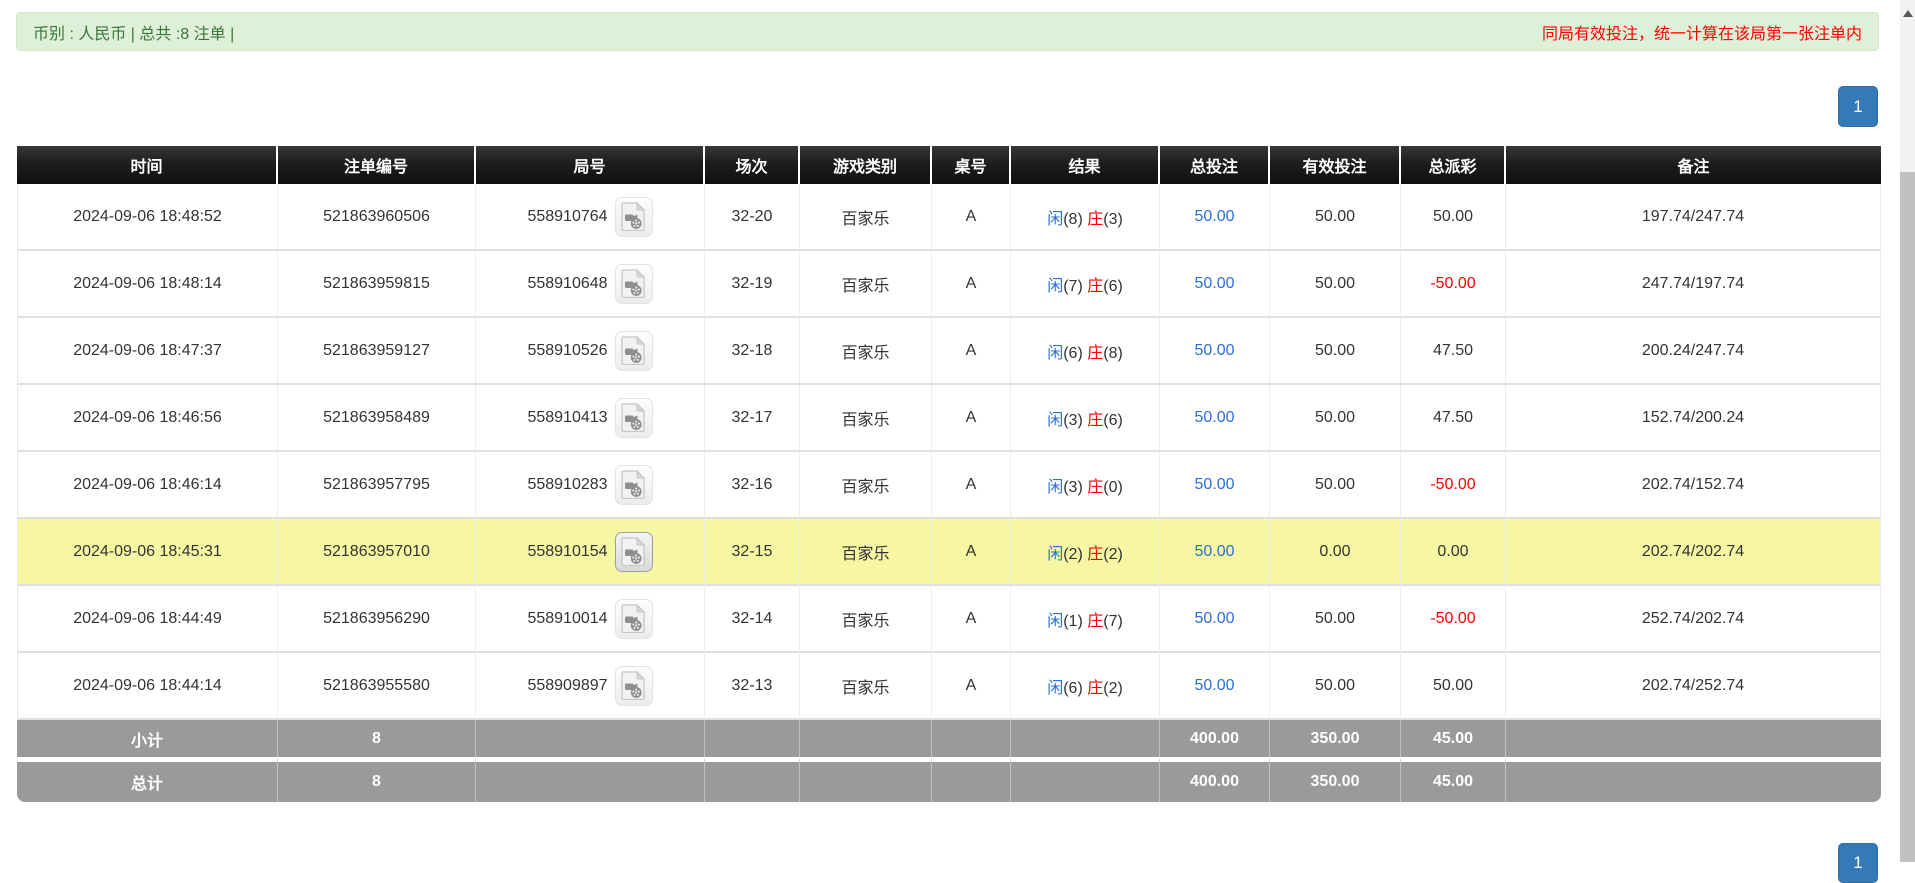 The height and width of the screenshot is (883, 1915). What do you see at coordinates (147, 165) in the screenshot?
I see `column-header-time: 时间` at bounding box center [147, 165].